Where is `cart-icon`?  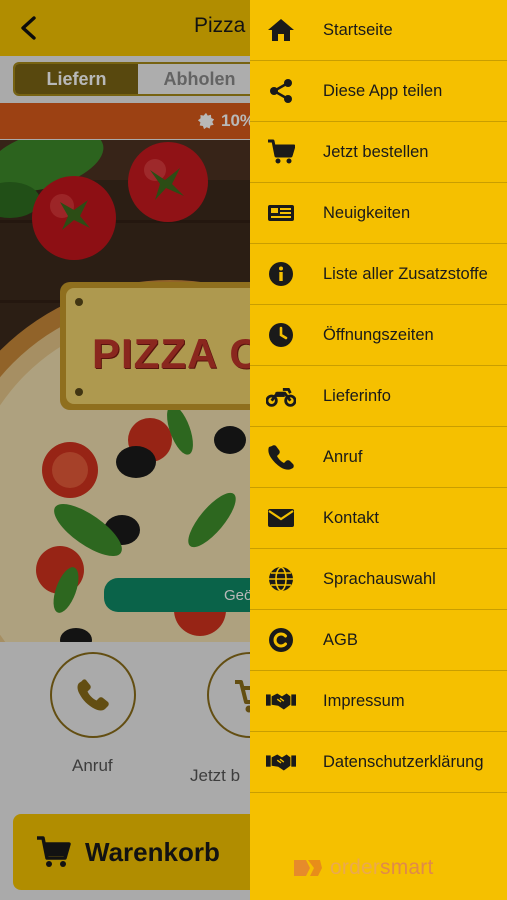 cart-icon is located at coordinates (281, 152).